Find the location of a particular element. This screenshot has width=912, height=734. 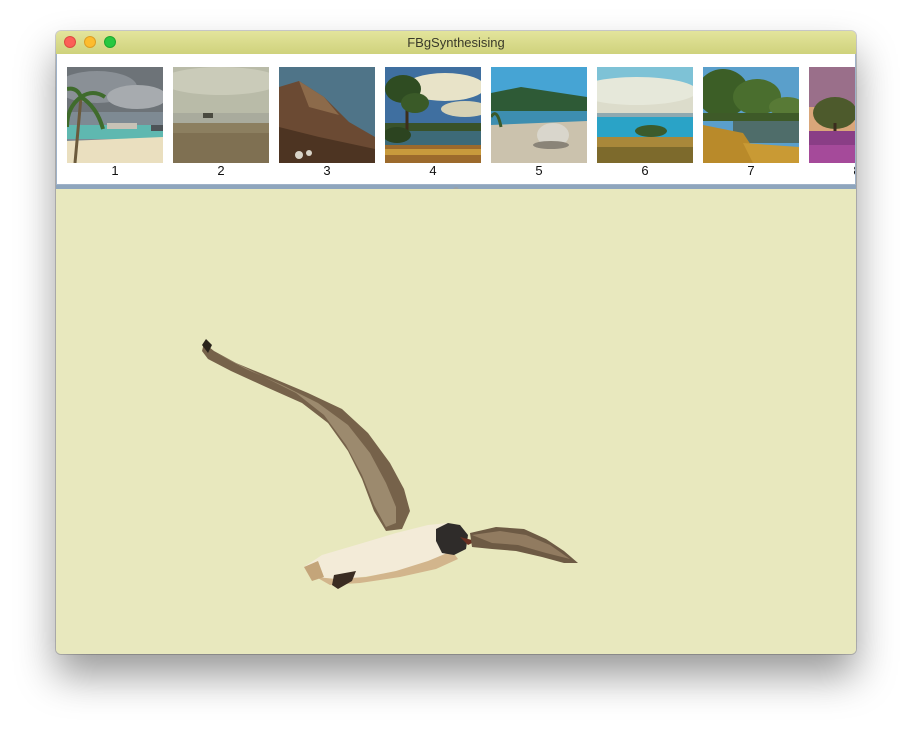

thumbnail-image-sunset-tree is located at coordinates (832, 115).